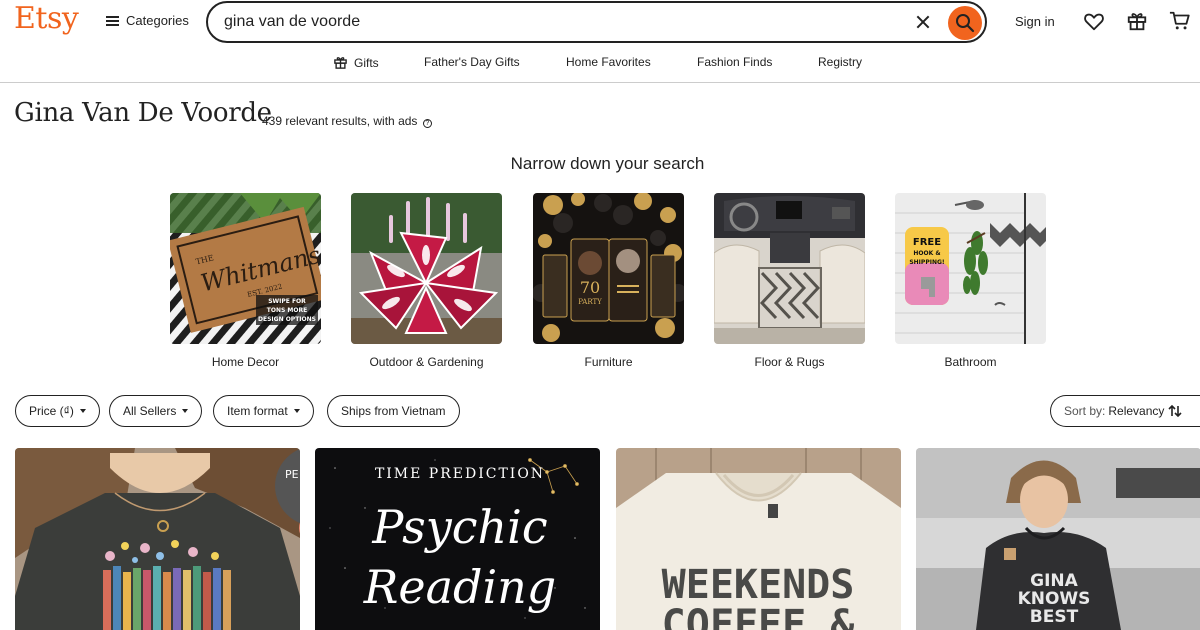  I want to click on etsy-logo: Etsy, so click(46, 18).